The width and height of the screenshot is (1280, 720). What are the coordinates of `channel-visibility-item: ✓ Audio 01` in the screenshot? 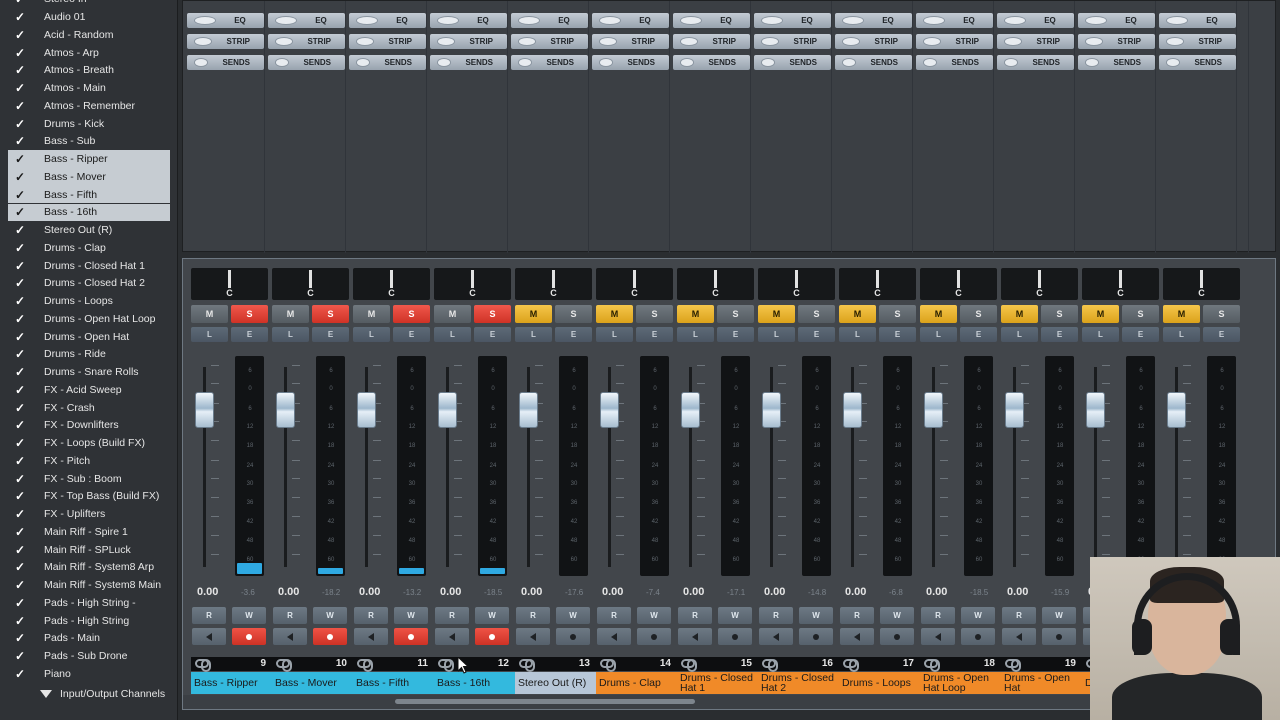 It's located at (89, 17).